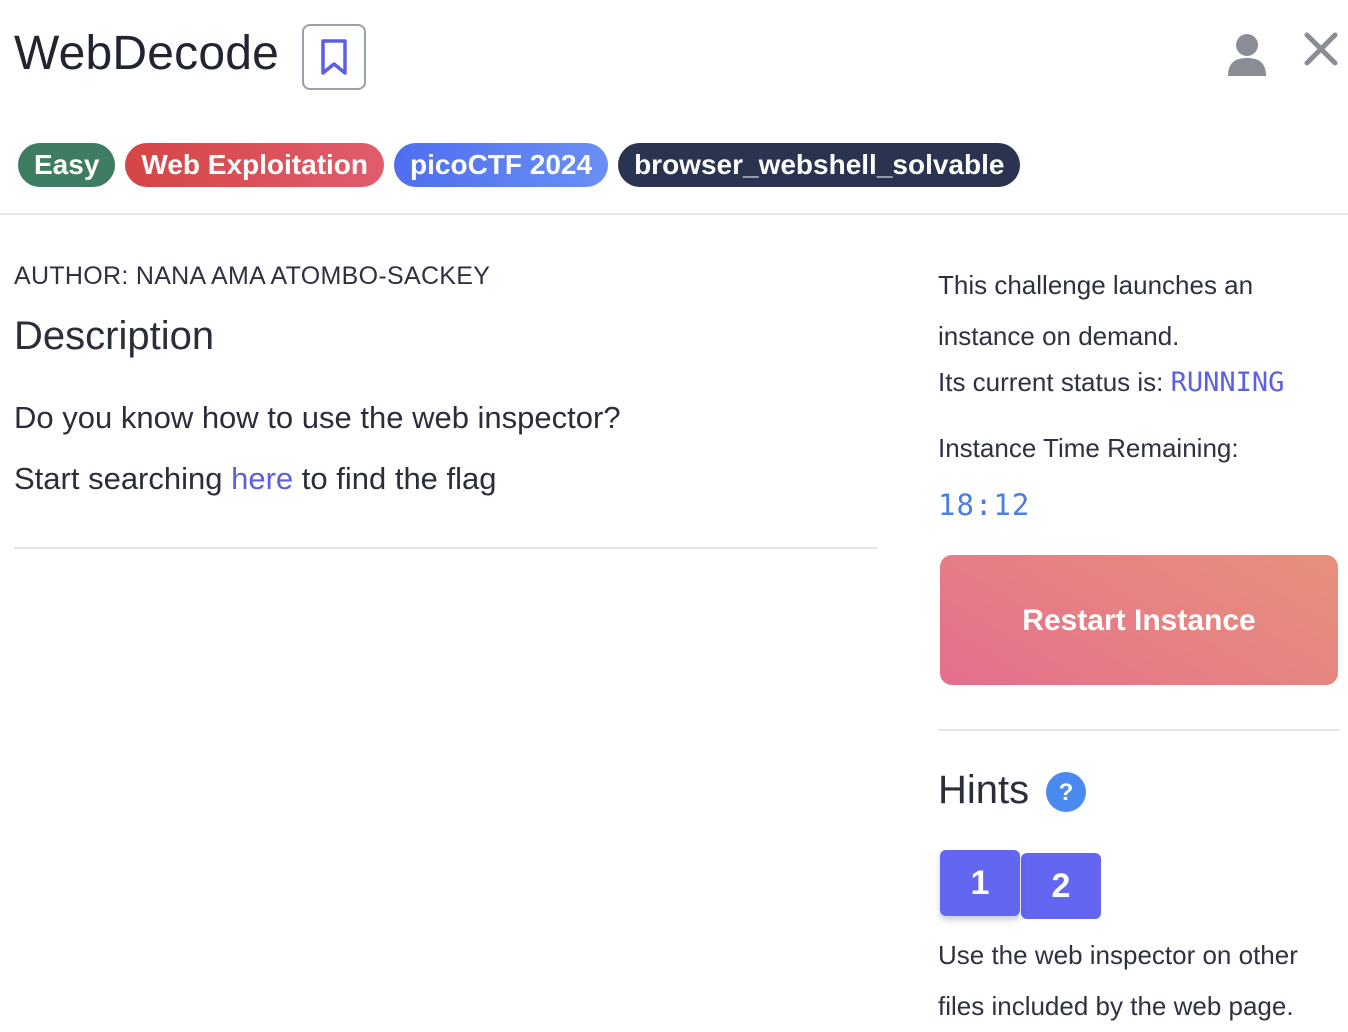 The image size is (1348, 1032). What do you see at coordinates (123, 478) in the screenshot?
I see `description-prefix: Start searching` at bounding box center [123, 478].